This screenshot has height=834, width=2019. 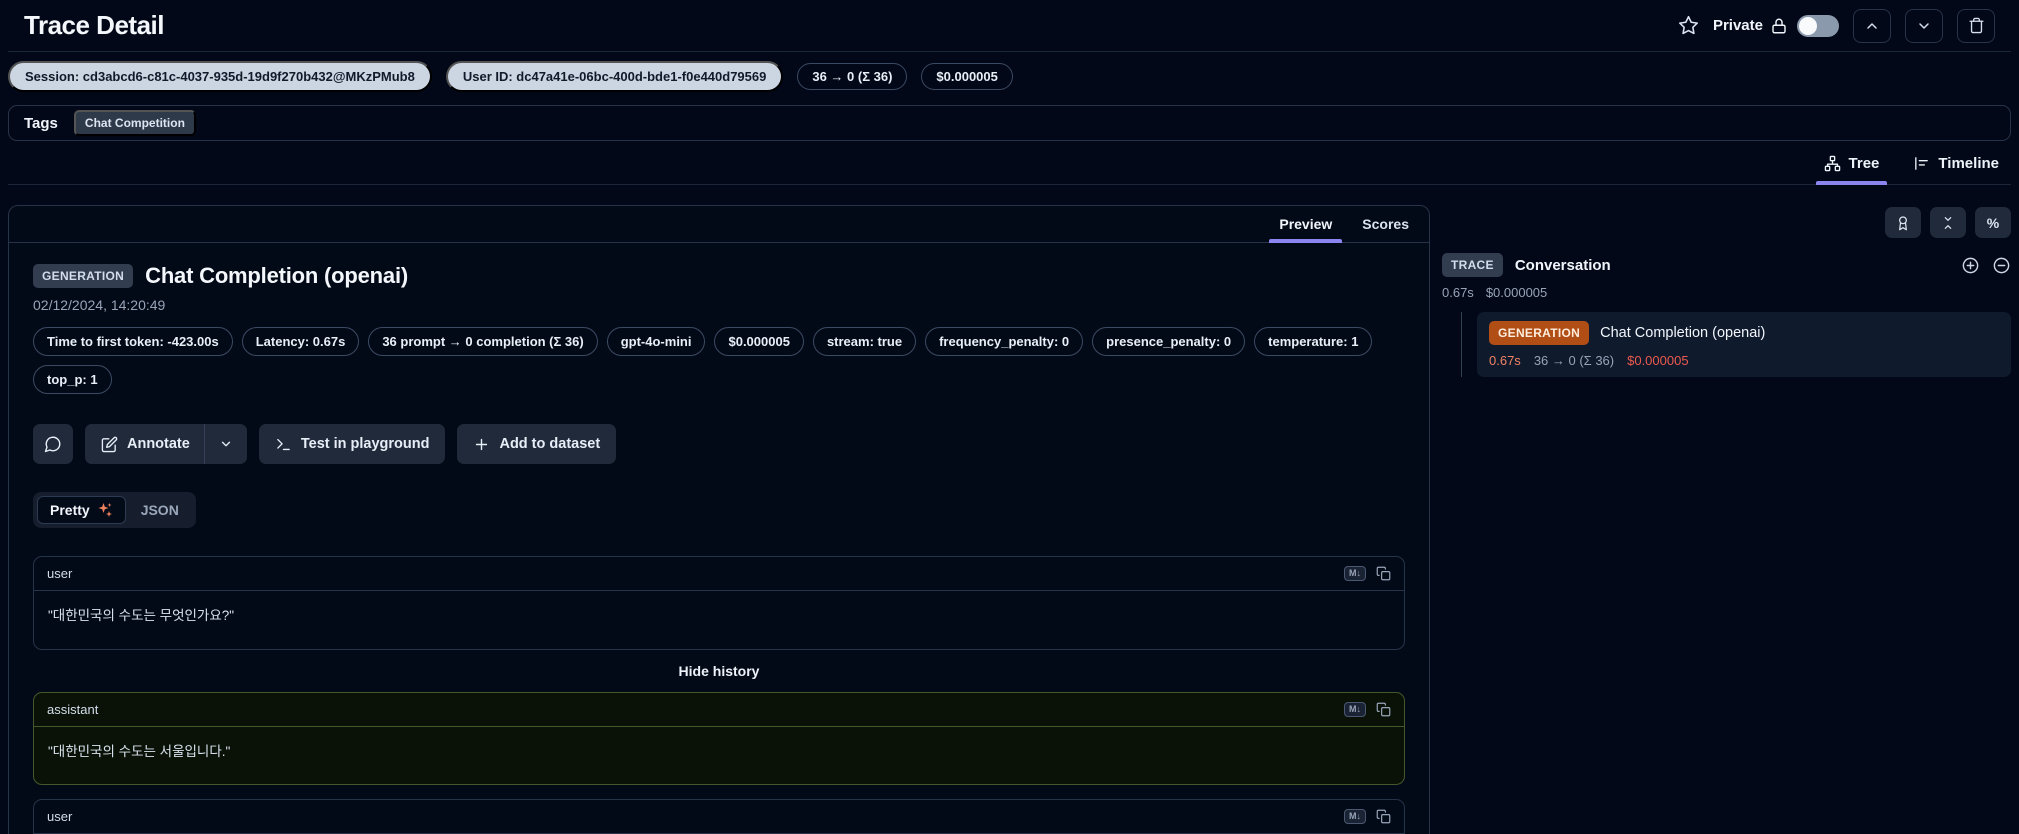 I want to click on format-json-button: JSON, so click(x=160, y=510).